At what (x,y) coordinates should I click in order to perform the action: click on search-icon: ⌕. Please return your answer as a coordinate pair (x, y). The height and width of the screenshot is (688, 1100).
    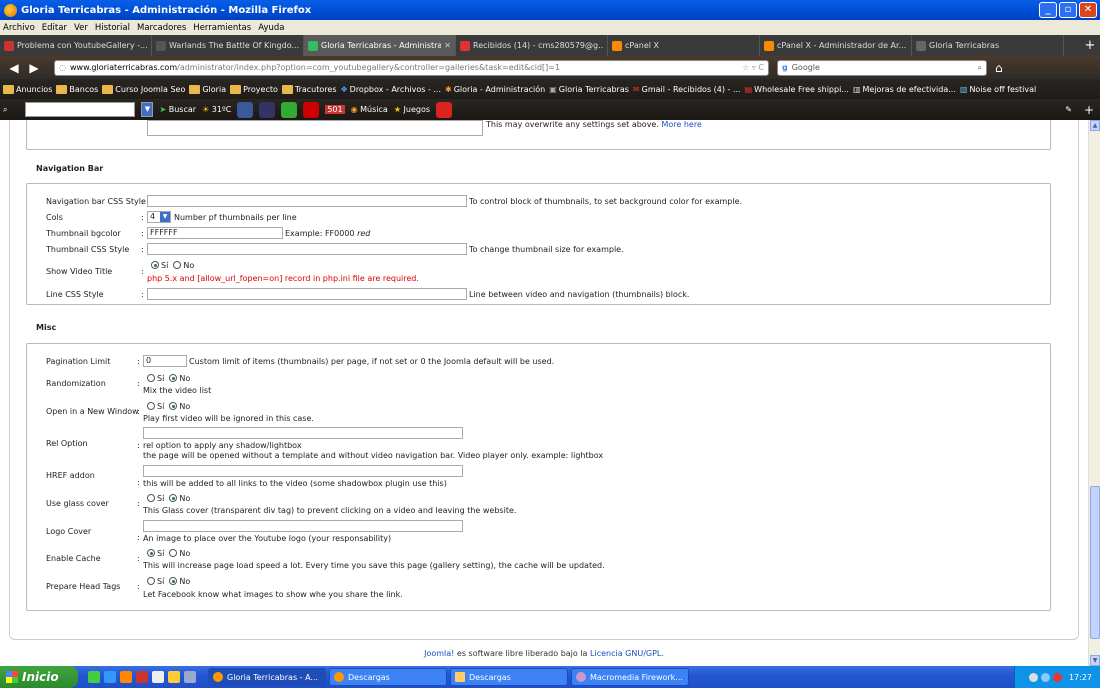
    Looking at the image, I should click on (982, 68).